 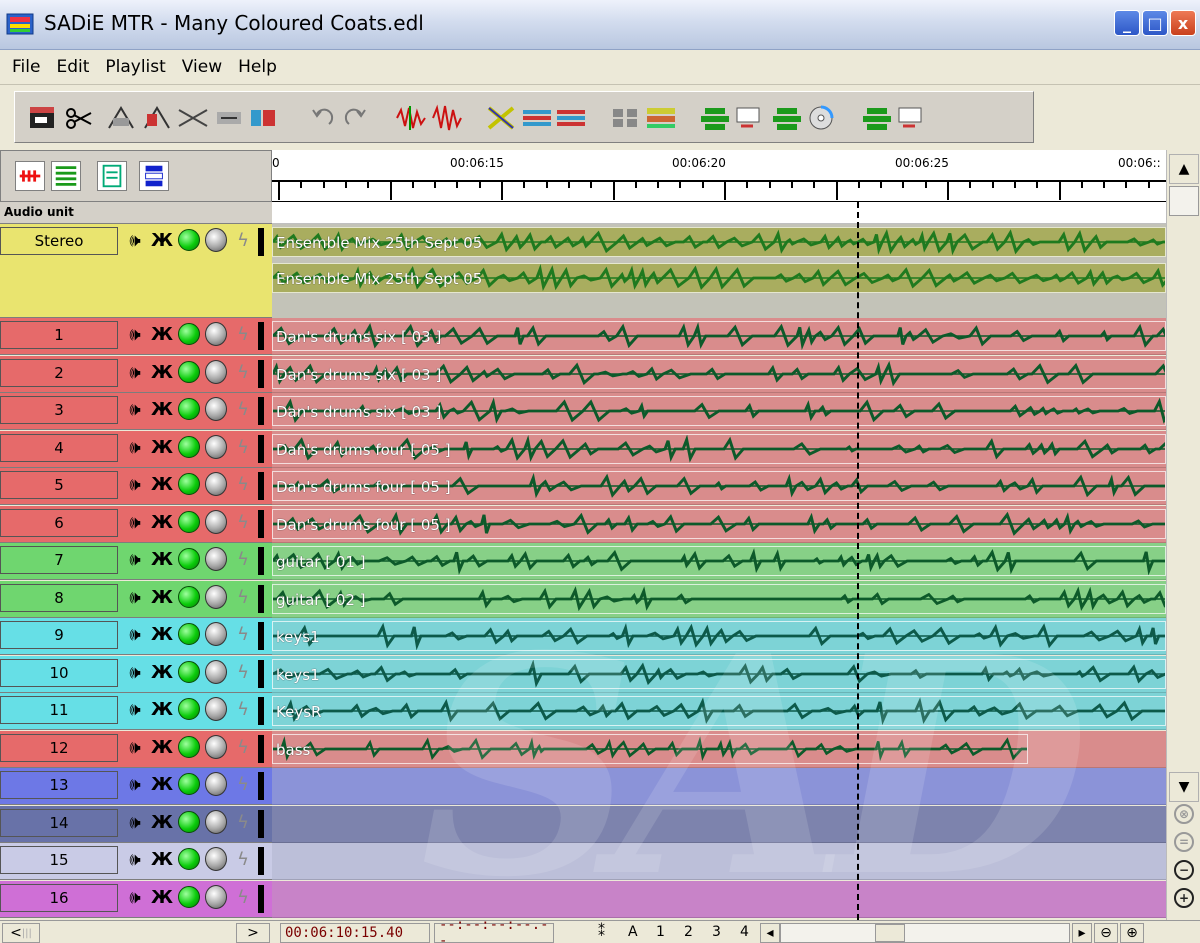 I want to click on track-lane-3: Dan's drums six [ 03 ], so click(x=719, y=411).